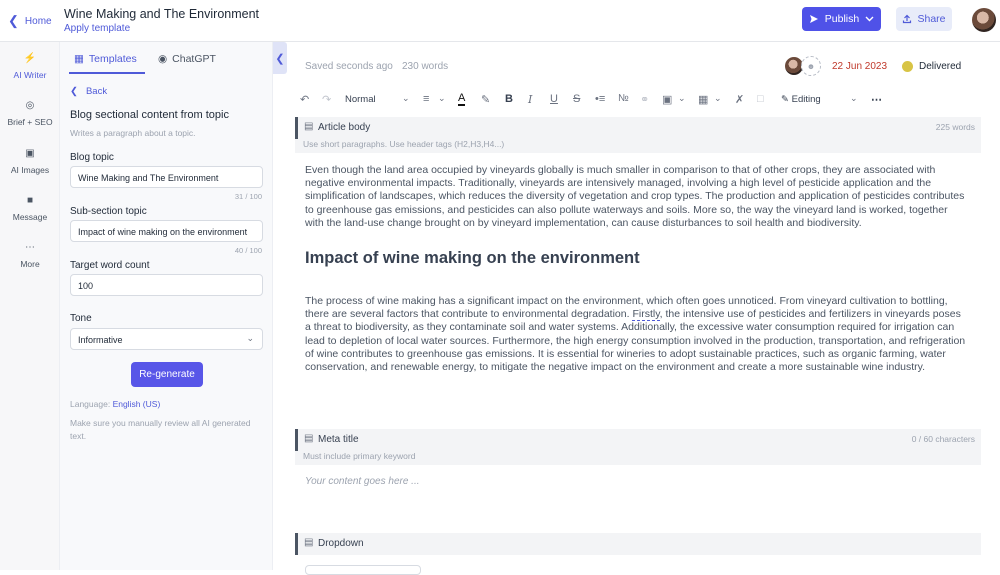 Image resolution: width=1000 pixels, height=575 pixels. I want to click on rail-label: AI Images, so click(30, 170).